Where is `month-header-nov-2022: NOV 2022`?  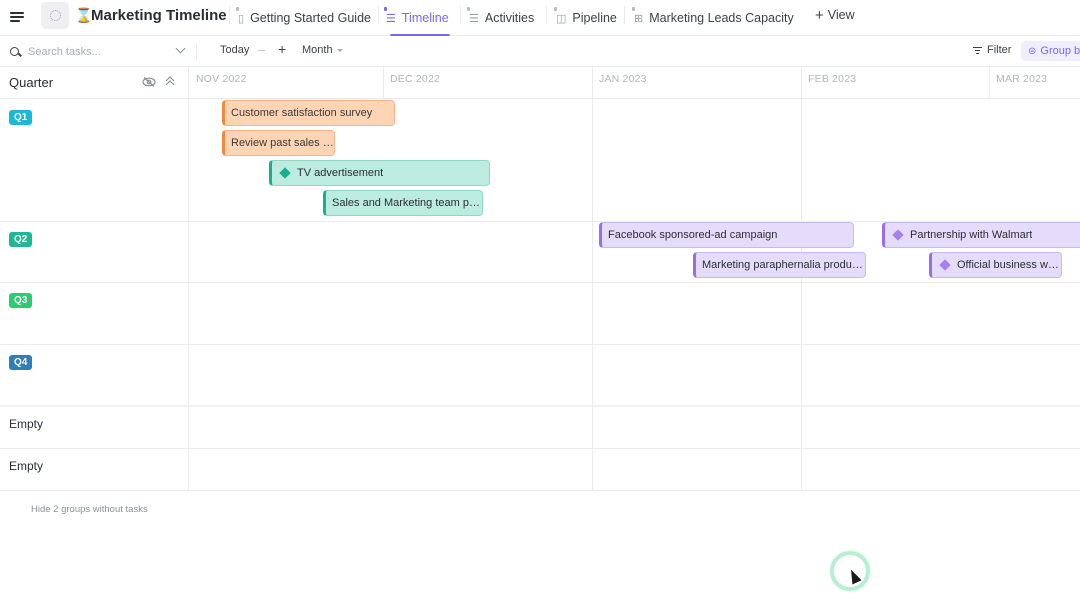 month-header-nov-2022: NOV 2022 is located at coordinates (286, 83).